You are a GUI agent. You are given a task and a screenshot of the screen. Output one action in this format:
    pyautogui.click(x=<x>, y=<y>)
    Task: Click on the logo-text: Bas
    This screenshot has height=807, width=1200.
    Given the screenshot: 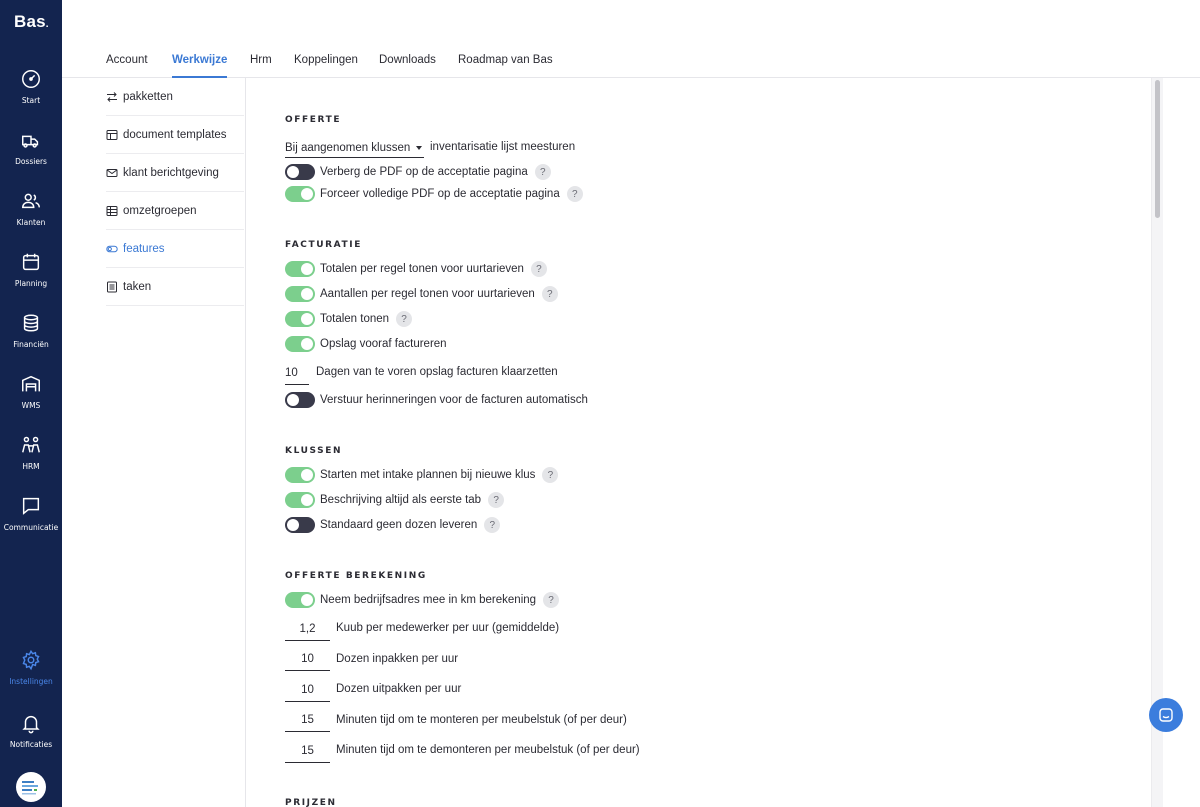 What is the action you would take?
    pyautogui.click(x=30, y=21)
    